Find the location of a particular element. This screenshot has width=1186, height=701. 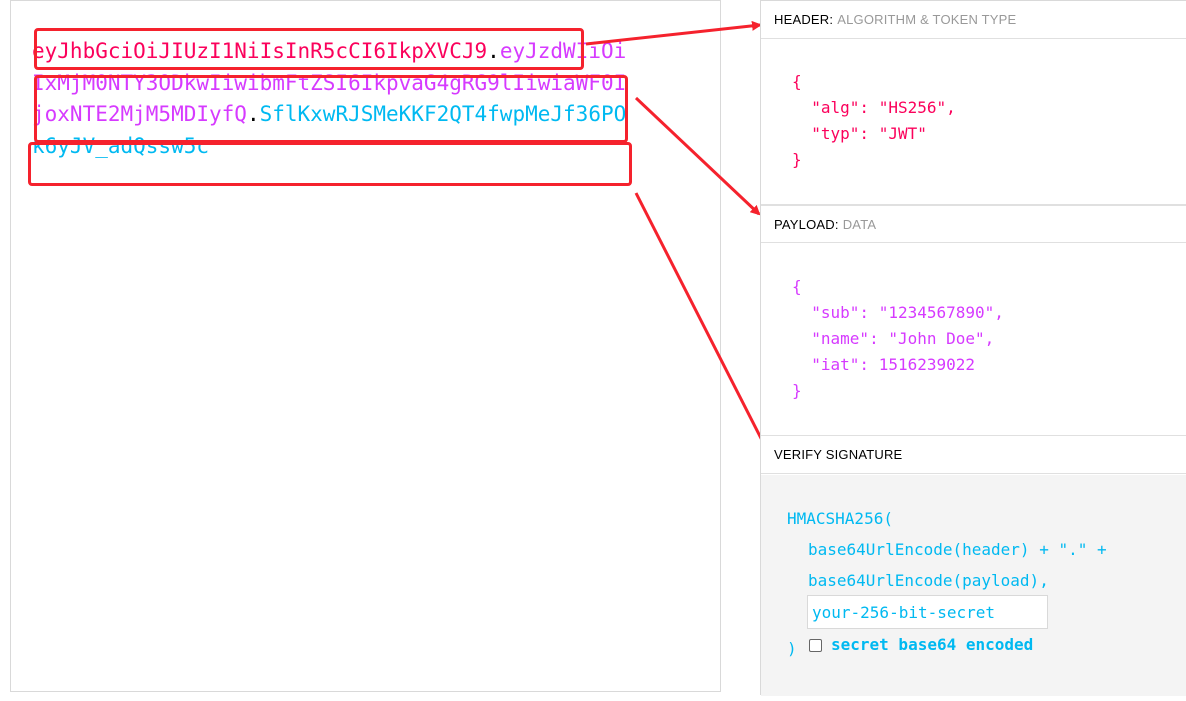

signature-func-open: HMACSHA256( is located at coordinates (840, 518).